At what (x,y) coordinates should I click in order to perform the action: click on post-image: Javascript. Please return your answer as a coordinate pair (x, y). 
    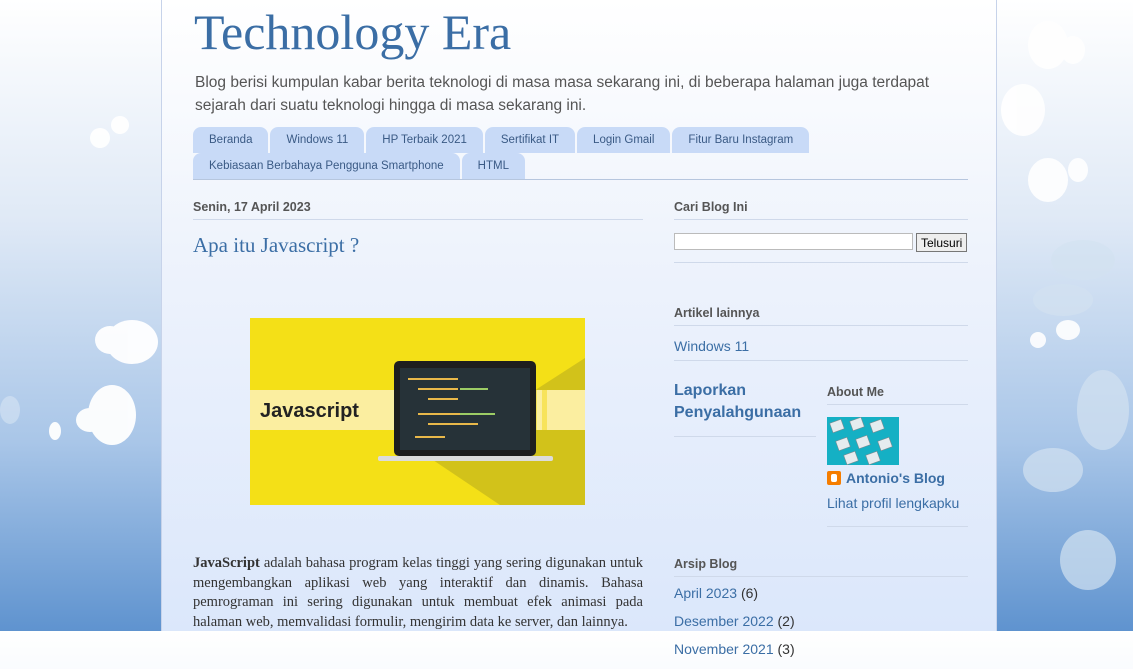
    Looking at the image, I should click on (417, 411).